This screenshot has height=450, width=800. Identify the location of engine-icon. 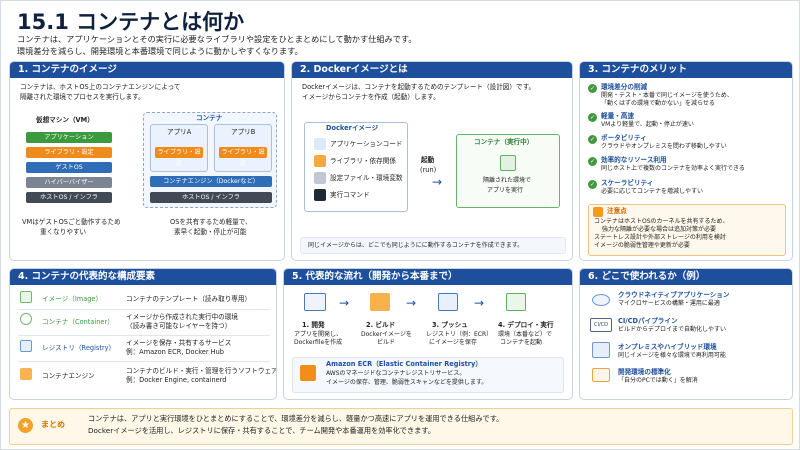
(26, 374).